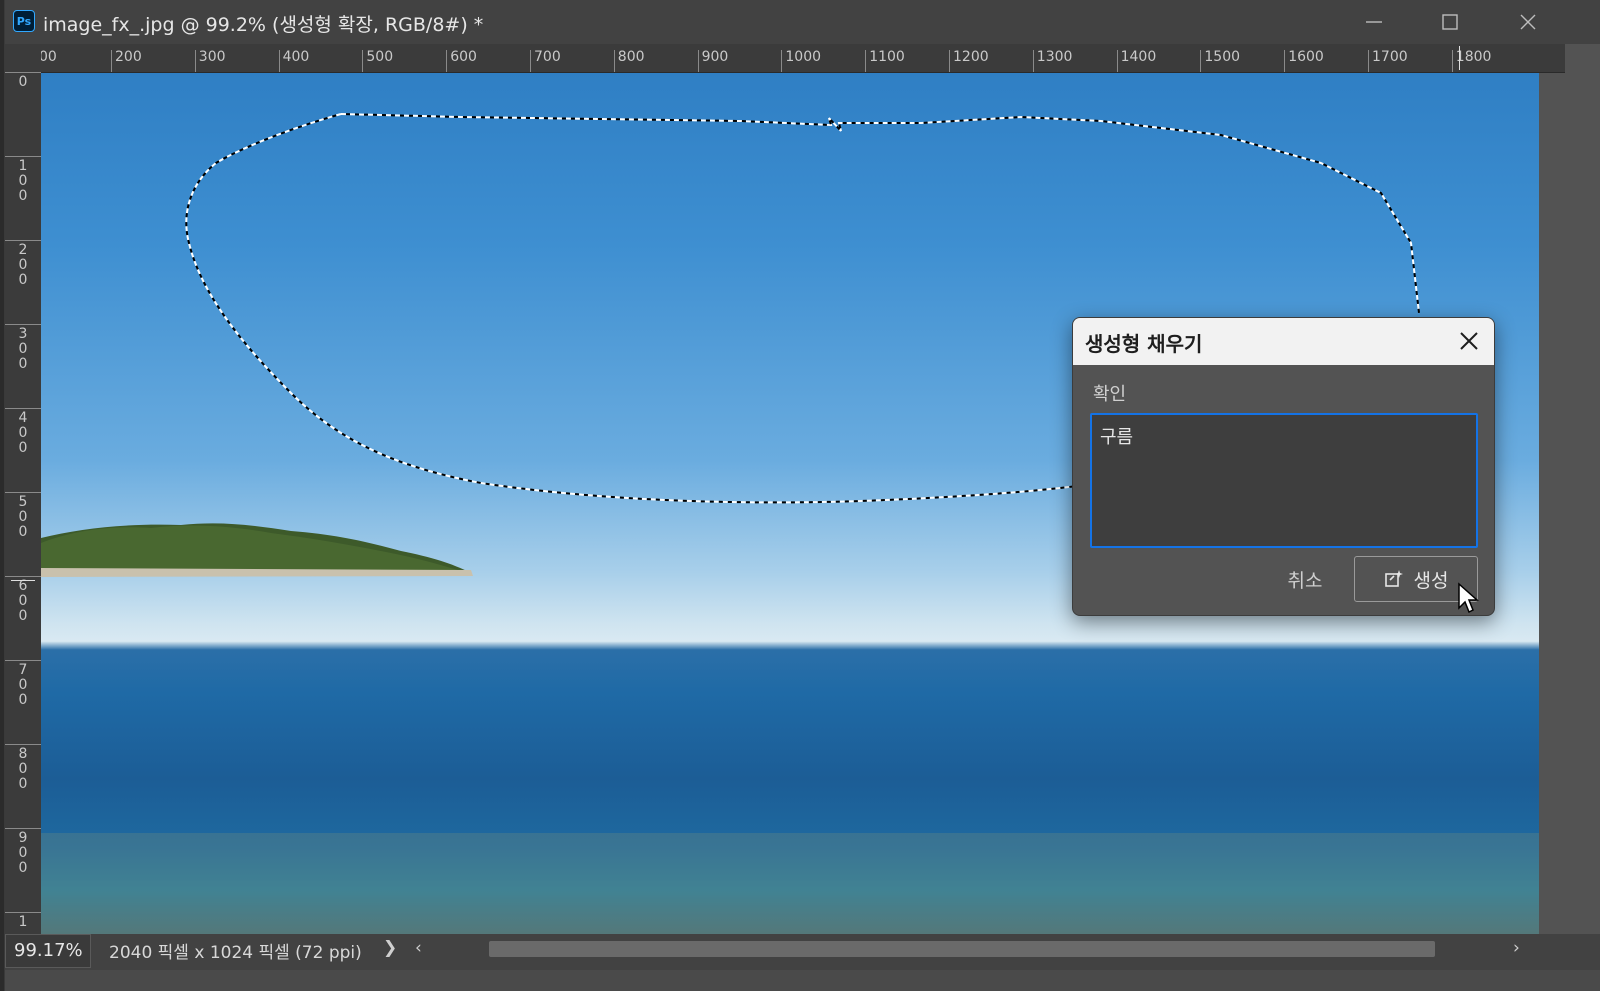 This screenshot has width=1600, height=991. Describe the element at coordinates (1468, 598) in the screenshot. I see `mouse-pointer-icon` at that location.